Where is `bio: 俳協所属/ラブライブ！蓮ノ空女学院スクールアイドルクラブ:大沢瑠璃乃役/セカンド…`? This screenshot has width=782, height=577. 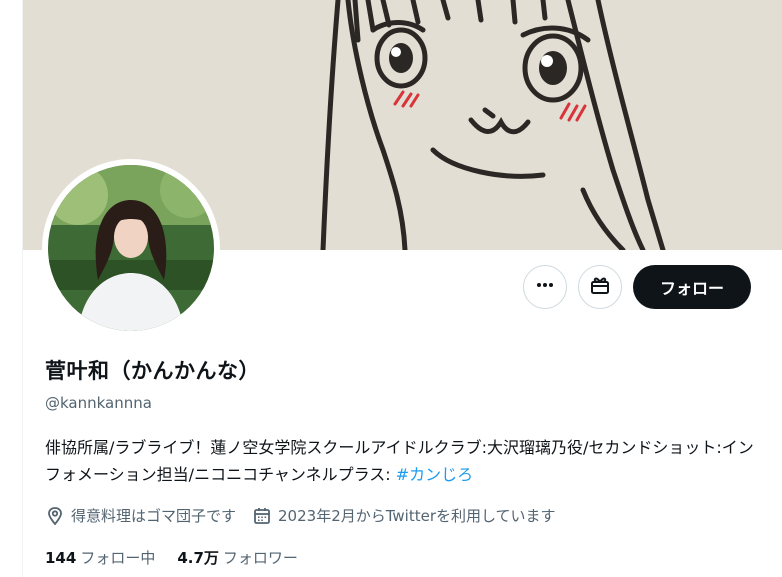
bio: 俳協所属/ラブライブ！蓮ノ空女学院スクールアイドルクラブ:大沢瑠璃乃役/セカンド… is located at coordinates (405, 461).